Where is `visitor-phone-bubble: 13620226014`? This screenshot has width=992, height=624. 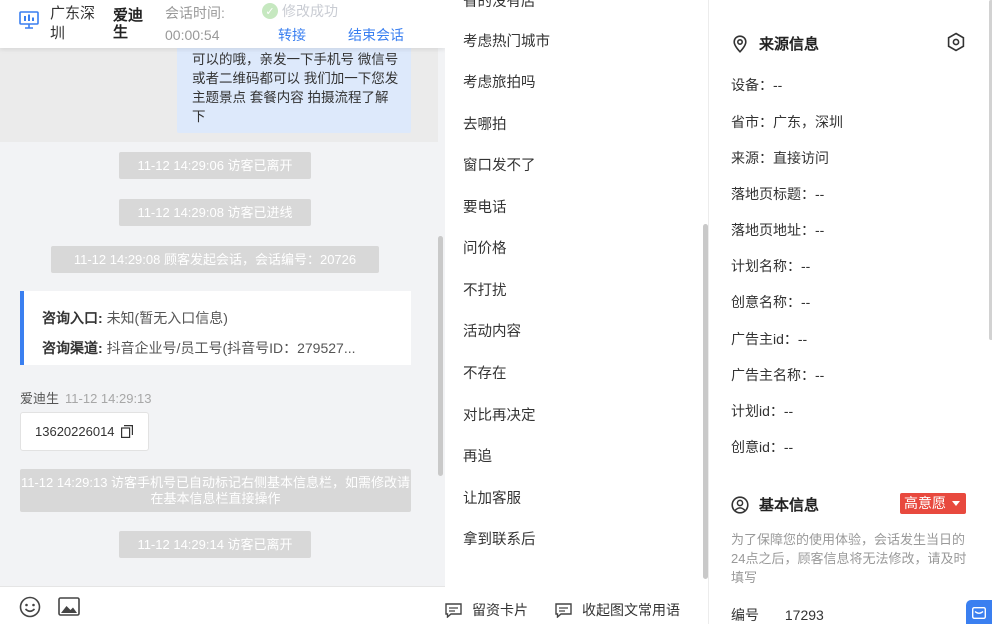
visitor-phone-bubble: 13620226014 is located at coordinates (84, 431).